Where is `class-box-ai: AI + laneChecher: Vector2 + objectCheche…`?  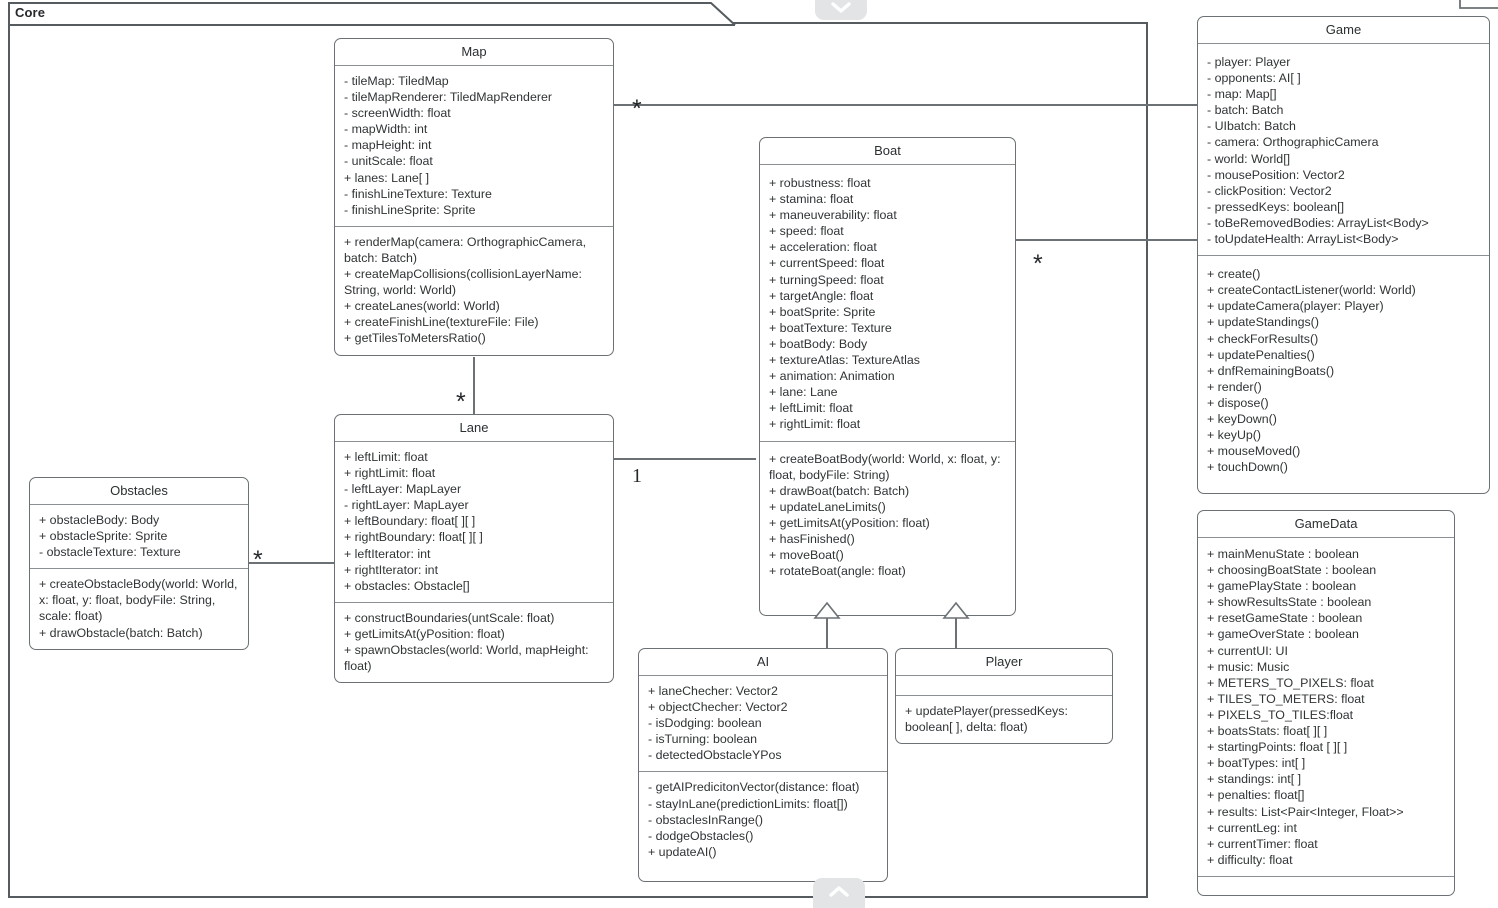 class-box-ai: AI + laneChecher: Vector2 + objectCheche… is located at coordinates (763, 765).